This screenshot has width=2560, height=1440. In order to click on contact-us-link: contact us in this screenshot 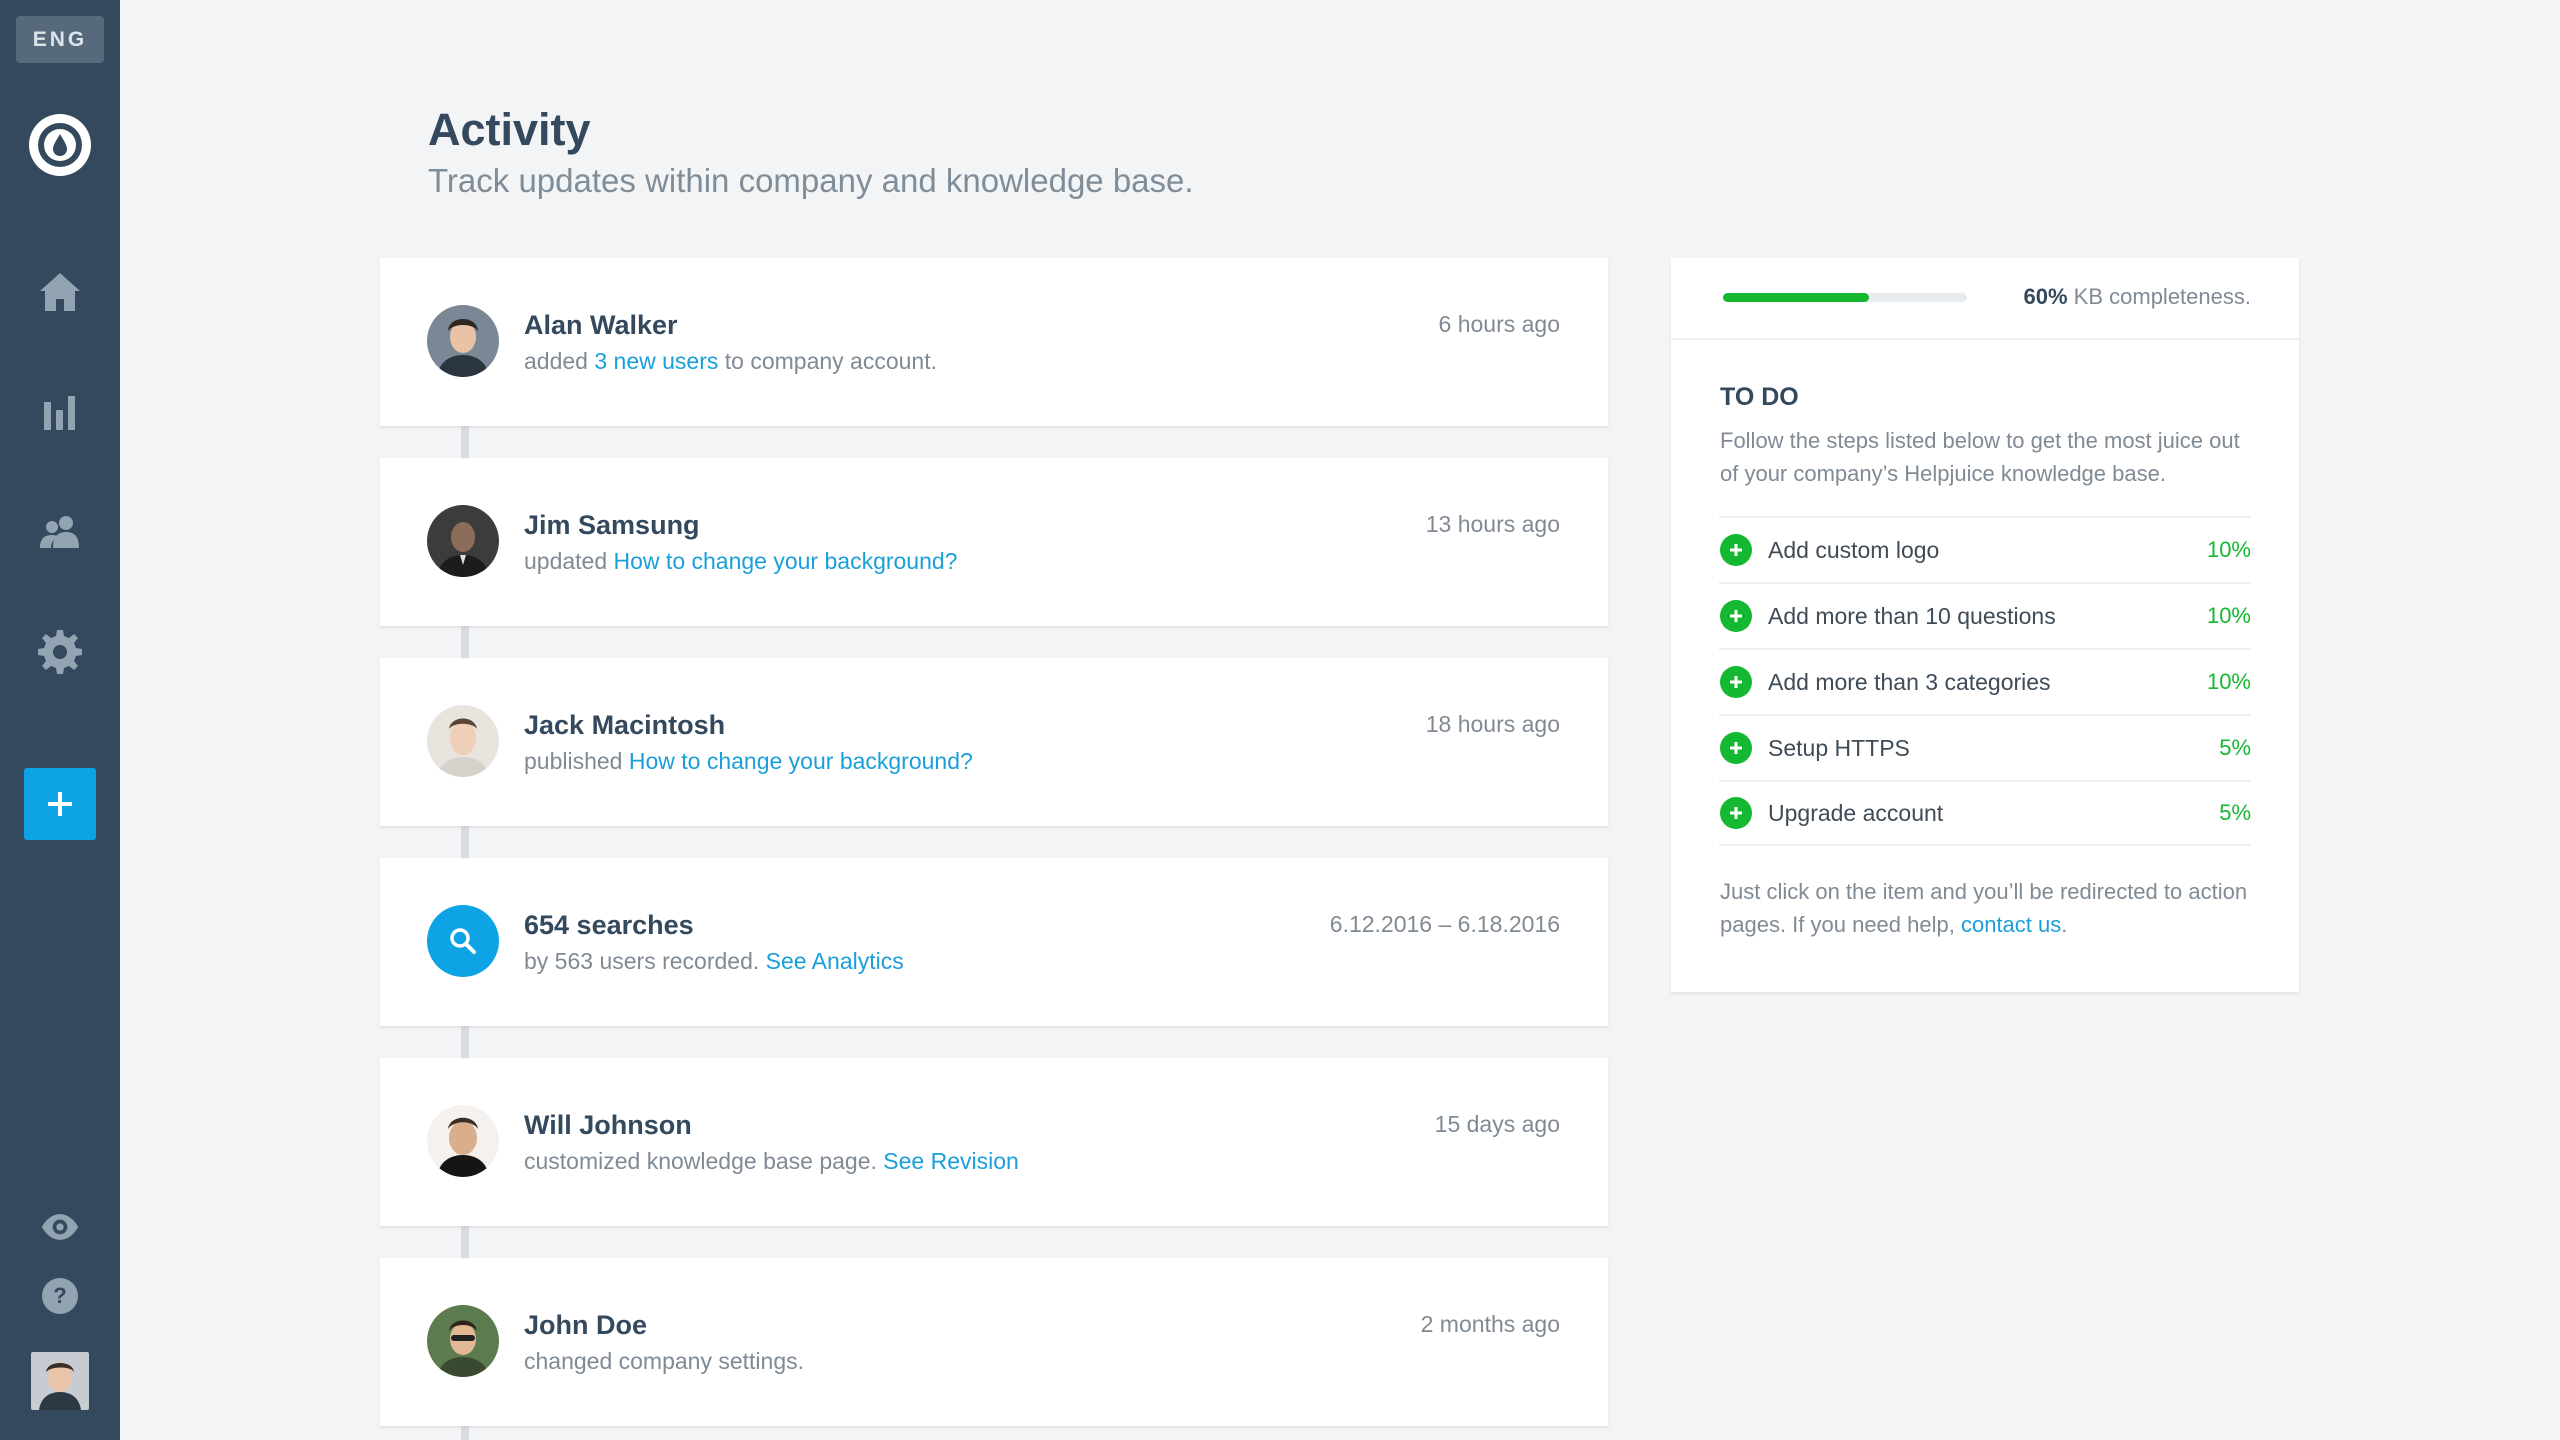, I will do `click(2011, 924)`.